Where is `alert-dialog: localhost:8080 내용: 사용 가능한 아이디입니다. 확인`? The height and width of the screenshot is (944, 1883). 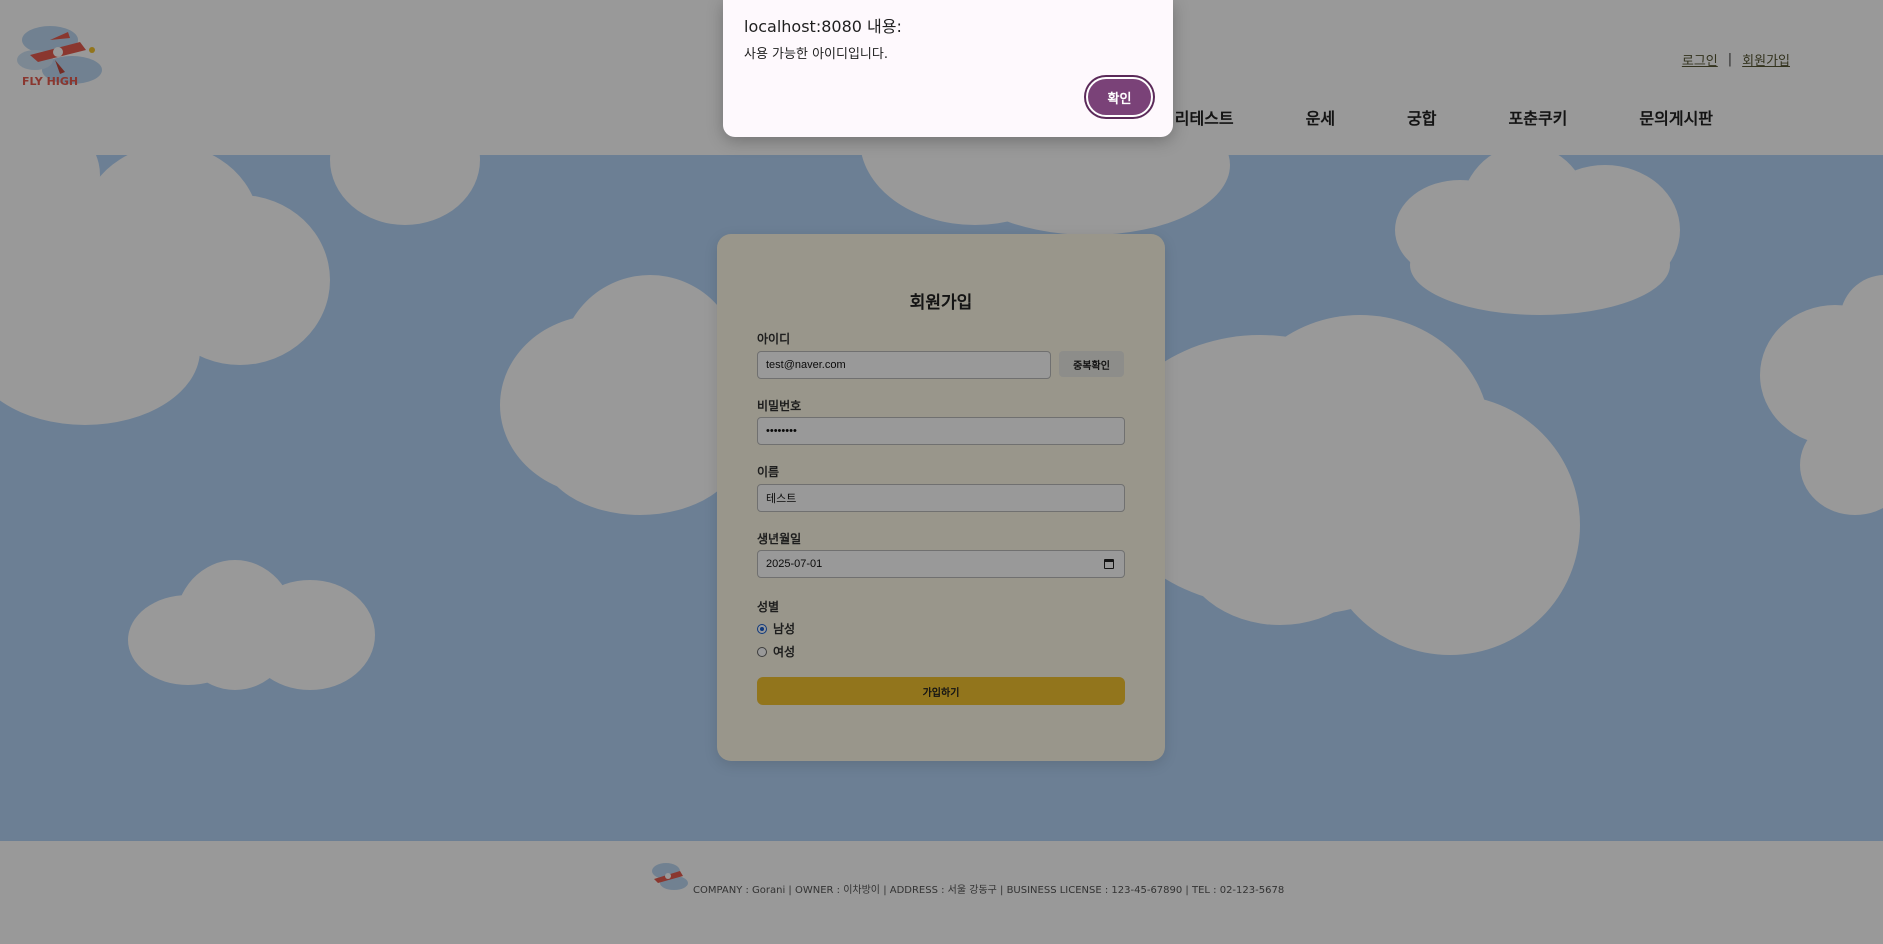 alert-dialog: localhost:8080 내용: 사용 가능한 아이디입니다. 확인 is located at coordinates (948, 68).